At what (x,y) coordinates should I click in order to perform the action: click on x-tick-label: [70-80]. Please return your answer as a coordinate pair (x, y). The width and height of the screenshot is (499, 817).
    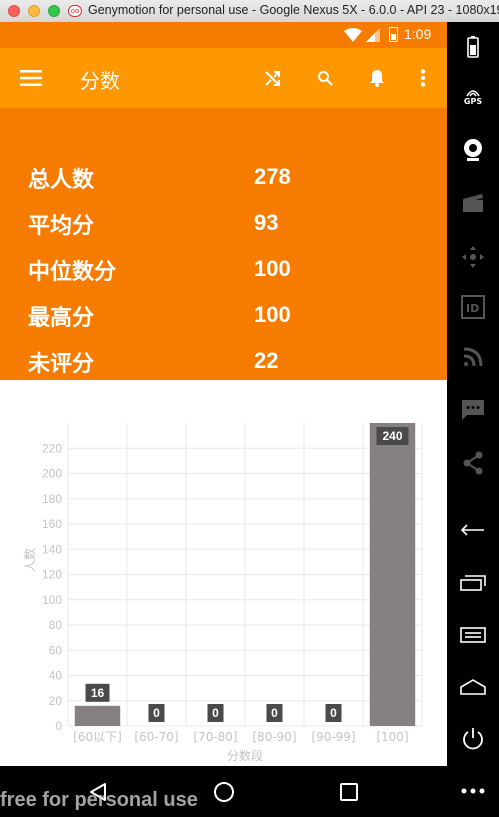
    Looking at the image, I should click on (215, 737).